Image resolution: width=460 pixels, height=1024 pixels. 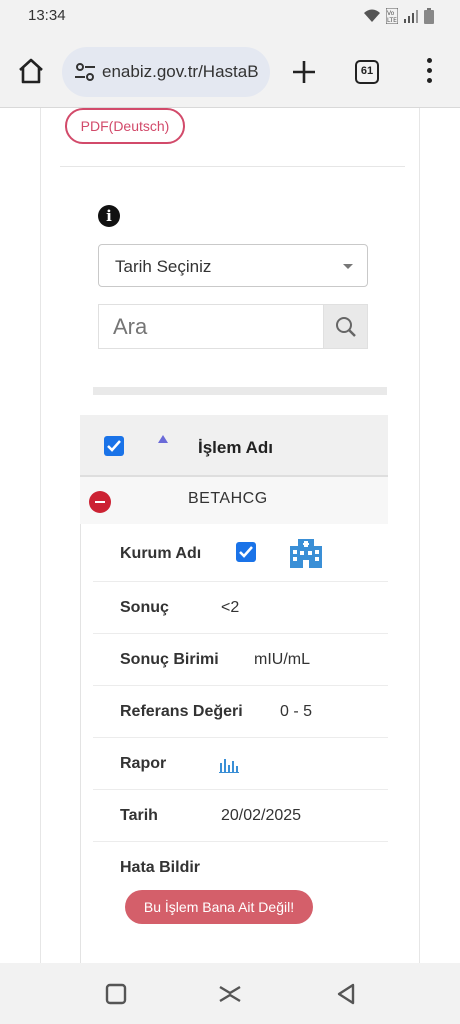 What do you see at coordinates (429, 16) in the screenshot?
I see `battery-icon` at bounding box center [429, 16].